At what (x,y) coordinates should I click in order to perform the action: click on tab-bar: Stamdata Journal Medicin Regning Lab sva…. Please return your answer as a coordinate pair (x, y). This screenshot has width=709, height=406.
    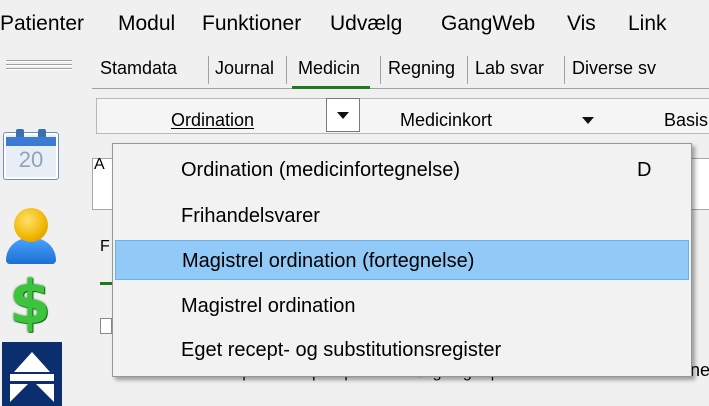
    Looking at the image, I should click on (394, 70).